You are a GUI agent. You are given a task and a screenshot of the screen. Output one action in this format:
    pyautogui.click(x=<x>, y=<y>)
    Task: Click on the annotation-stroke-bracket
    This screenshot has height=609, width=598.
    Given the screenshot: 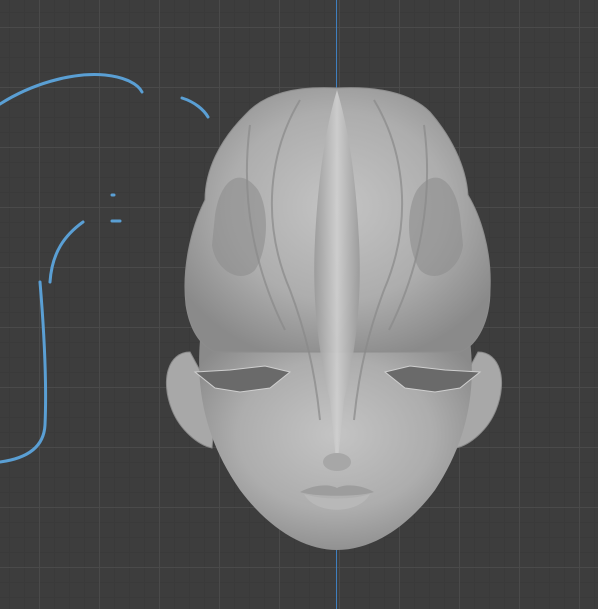 What is the action you would take?
    pyautogui.click(x=24, y=372)
    